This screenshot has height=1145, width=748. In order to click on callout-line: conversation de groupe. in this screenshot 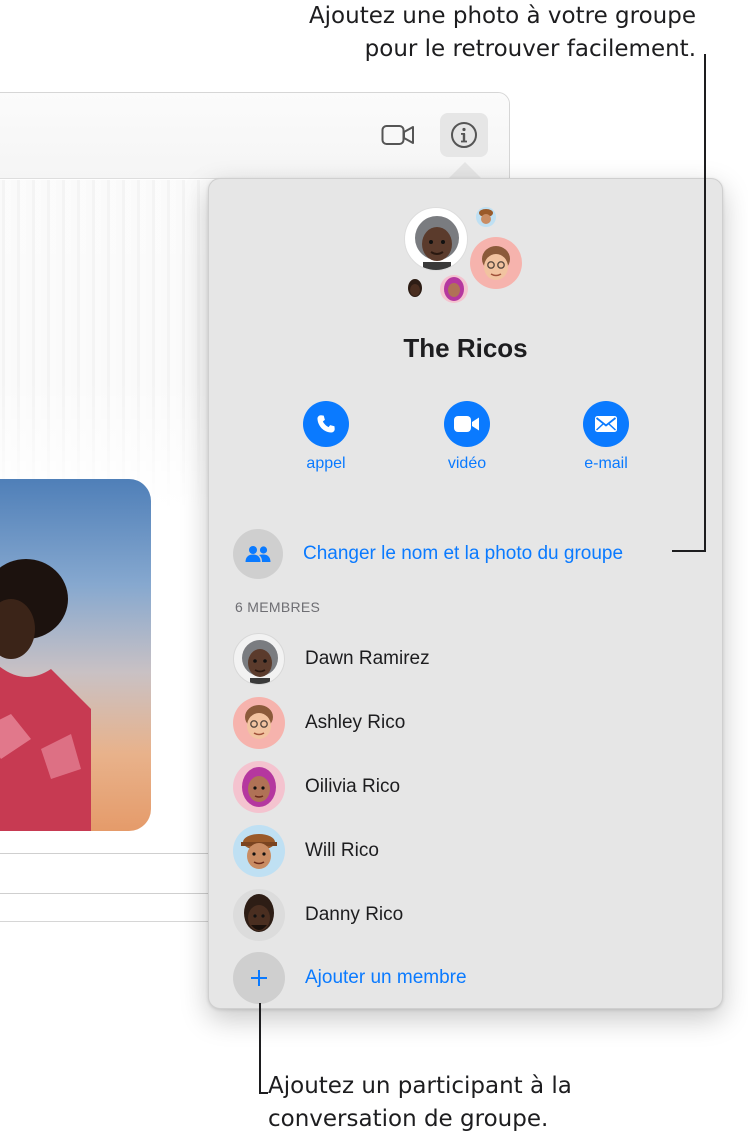, I will do `click(408, 1119)`.